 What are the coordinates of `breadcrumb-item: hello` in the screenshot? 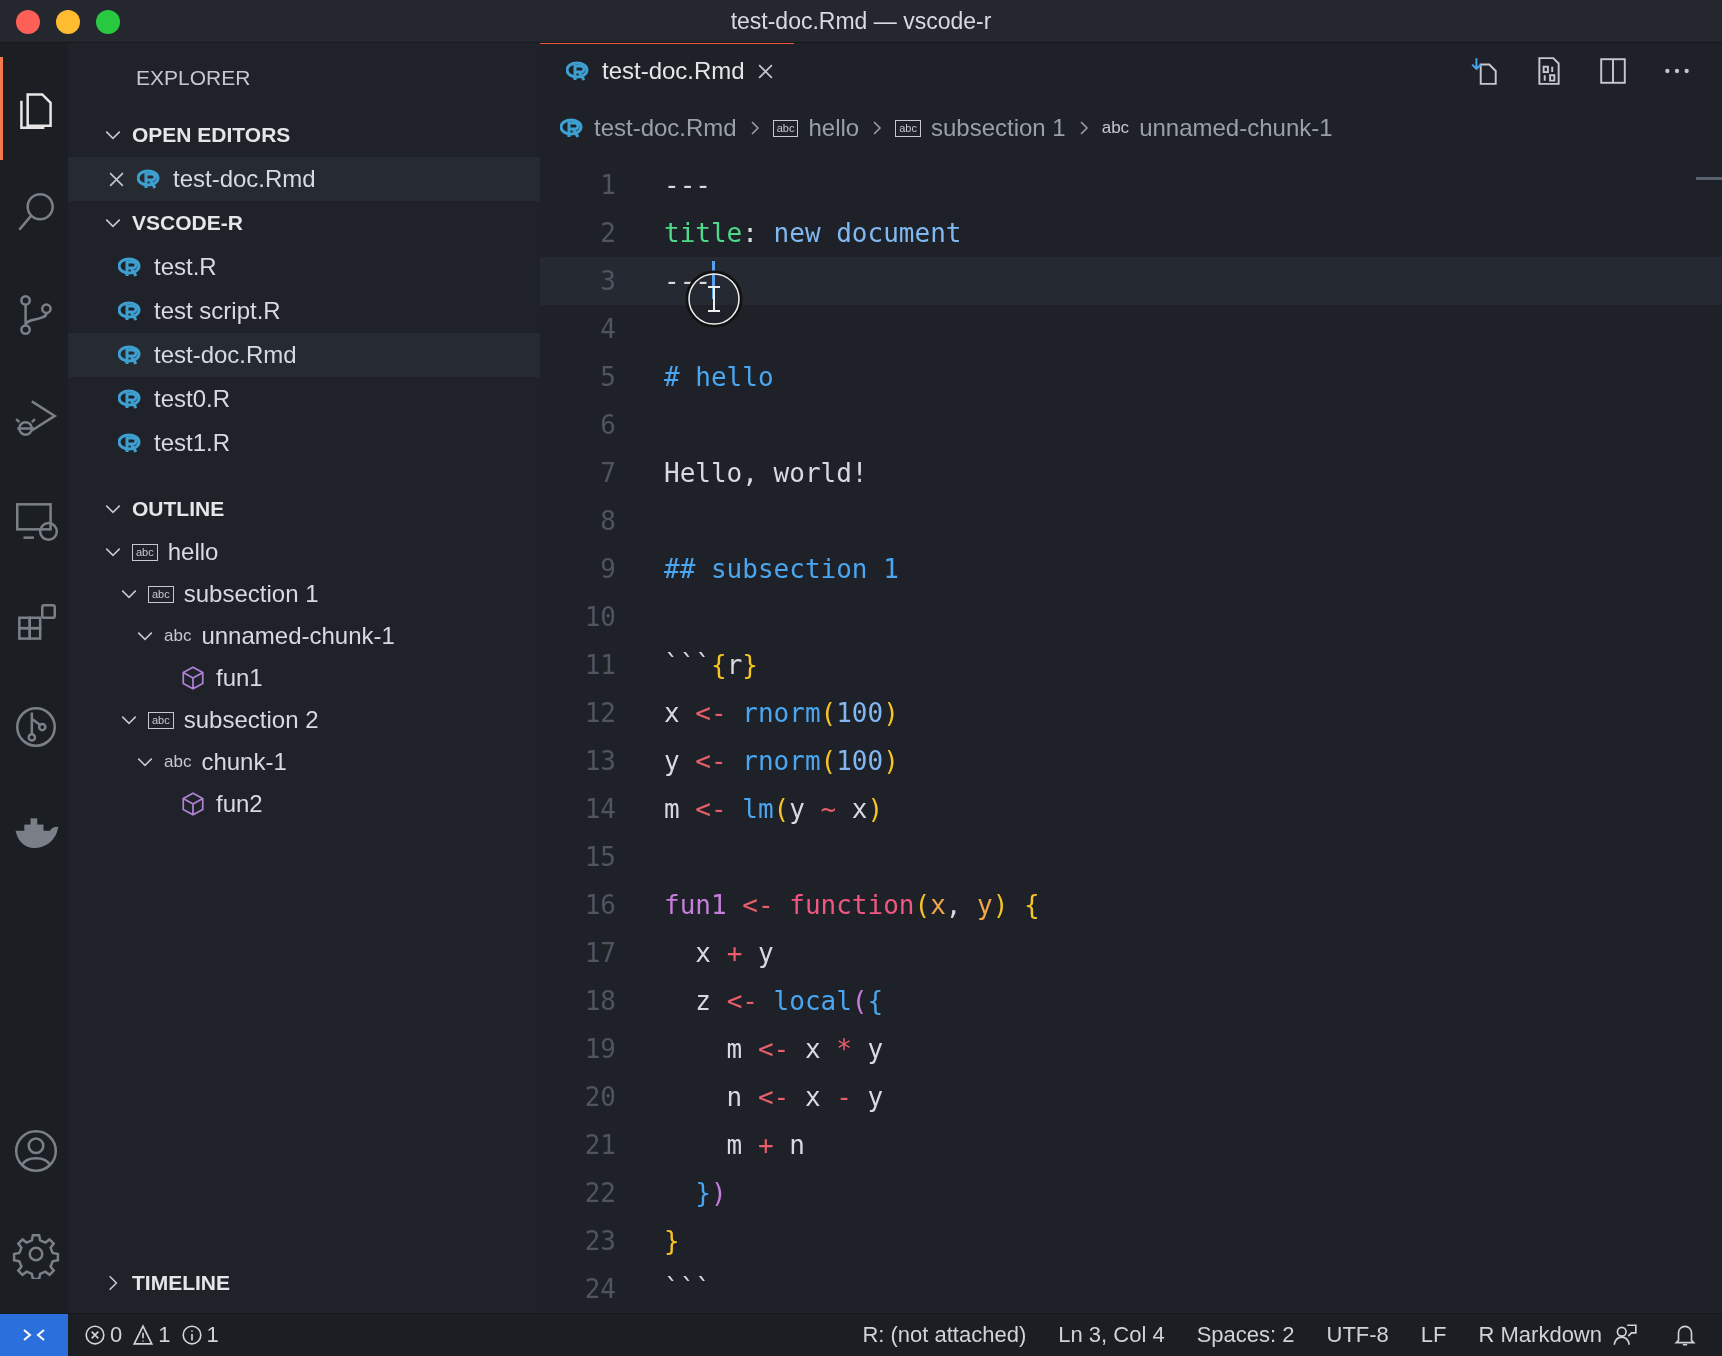 It's located at (834, 128).